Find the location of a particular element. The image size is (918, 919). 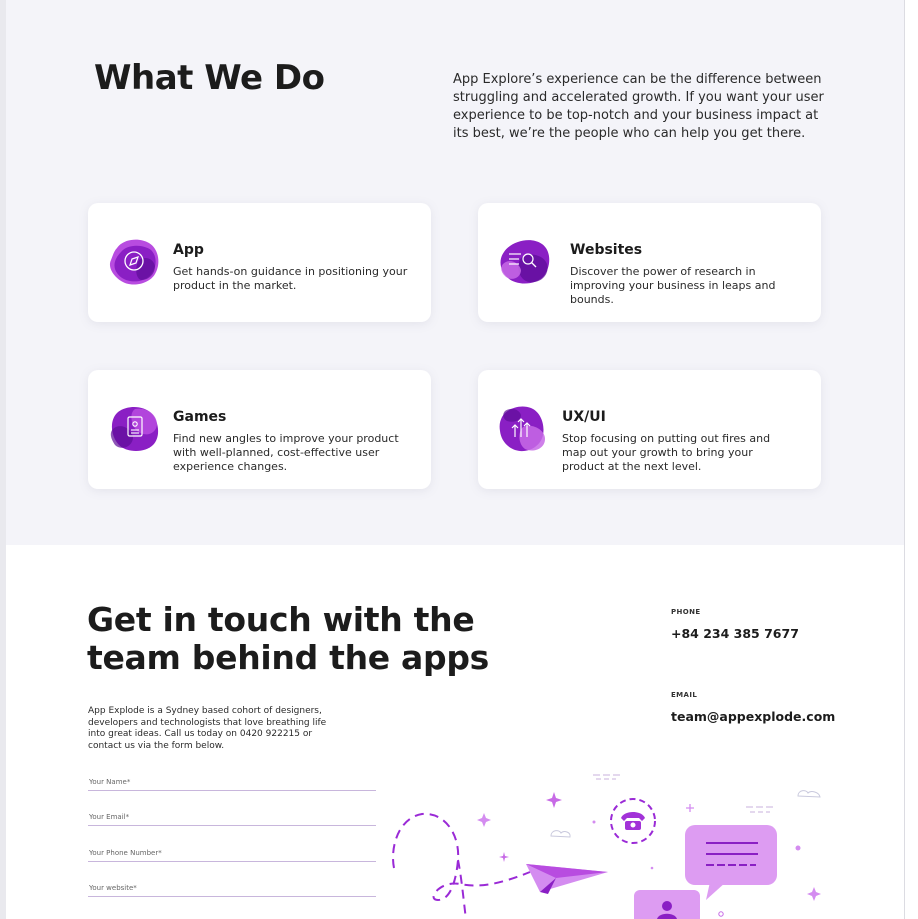

compass-icon is located at coordinates (134, 262).